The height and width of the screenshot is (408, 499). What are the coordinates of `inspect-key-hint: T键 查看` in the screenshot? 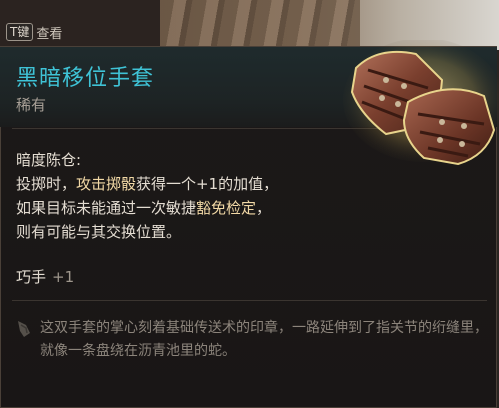 It's located at (34, 32).